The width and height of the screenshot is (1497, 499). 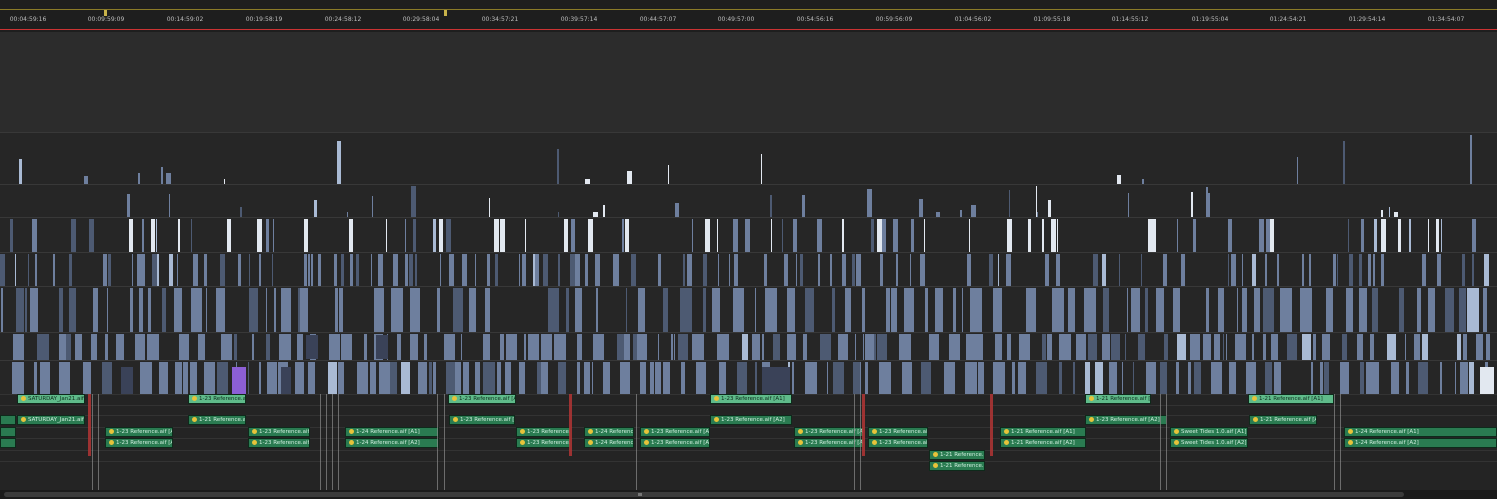 I want to click on timeline-marker, so click(x=445, y=13).